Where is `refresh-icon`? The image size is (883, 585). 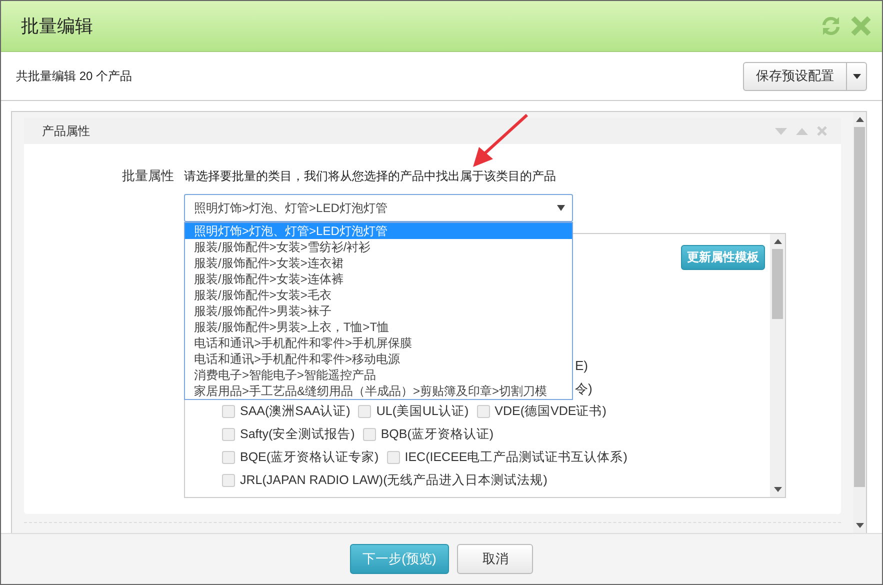 refresh-icon is located at coordinates (831, 26).